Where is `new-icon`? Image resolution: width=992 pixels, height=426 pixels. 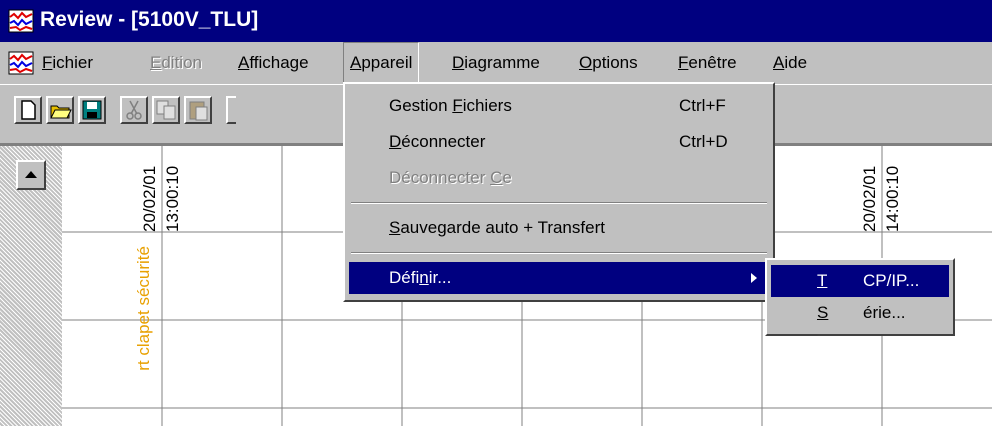
new-icon is located at coordinates (28, 110).